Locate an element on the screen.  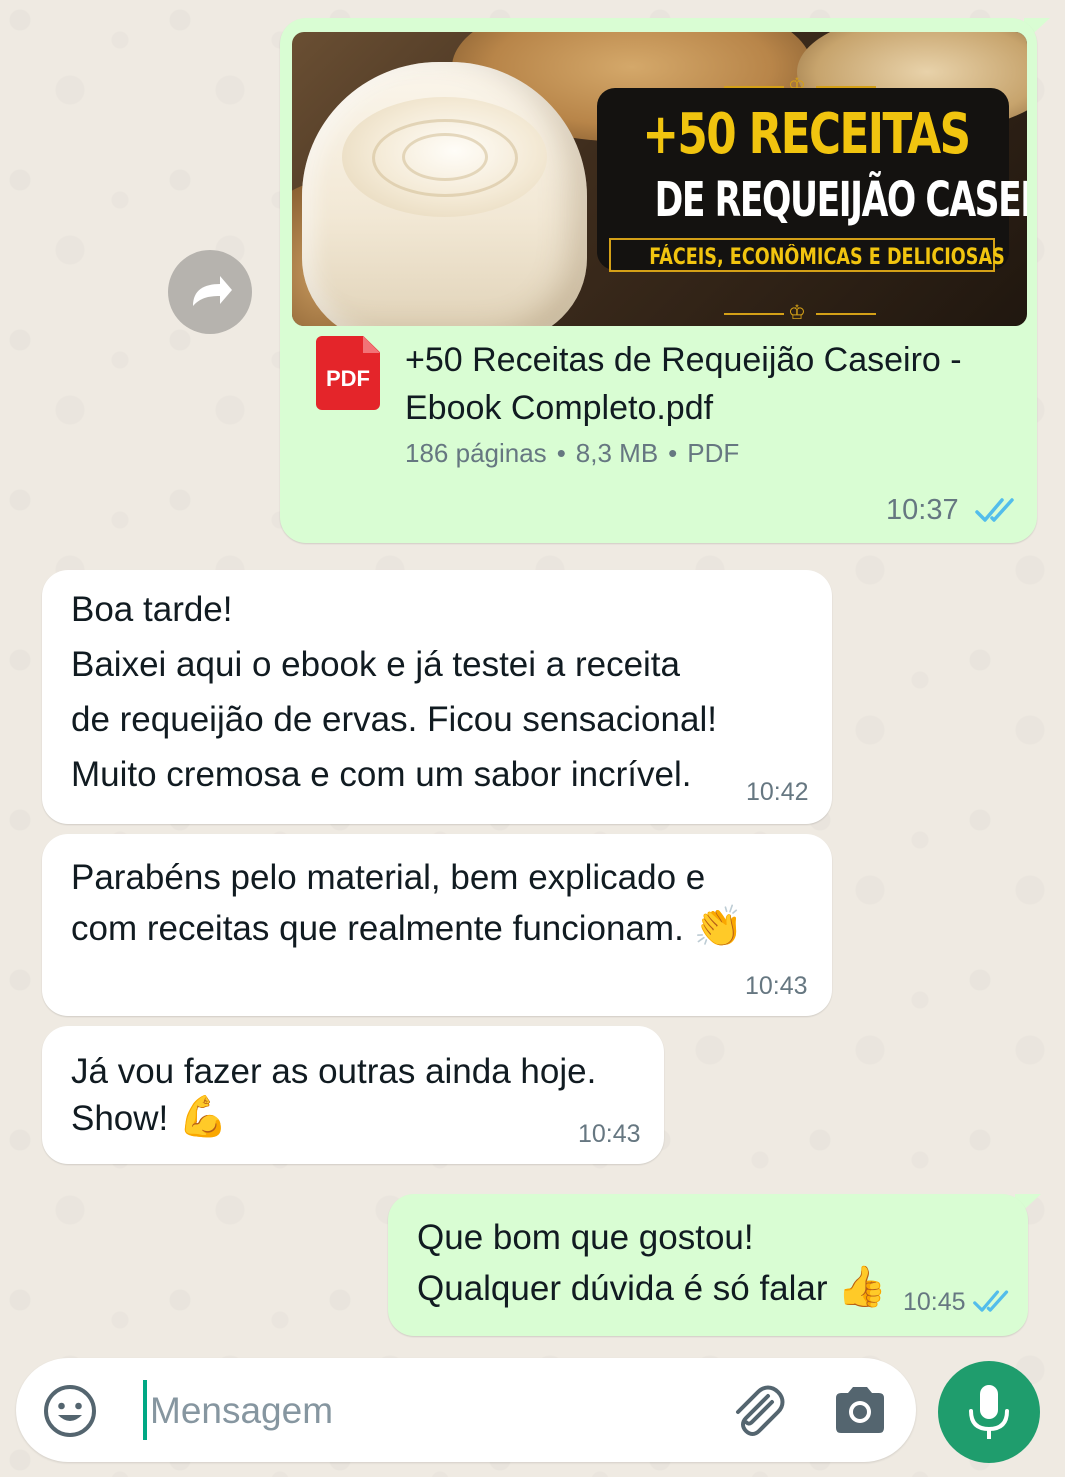
forward-button is located at coordinates (210, 292).